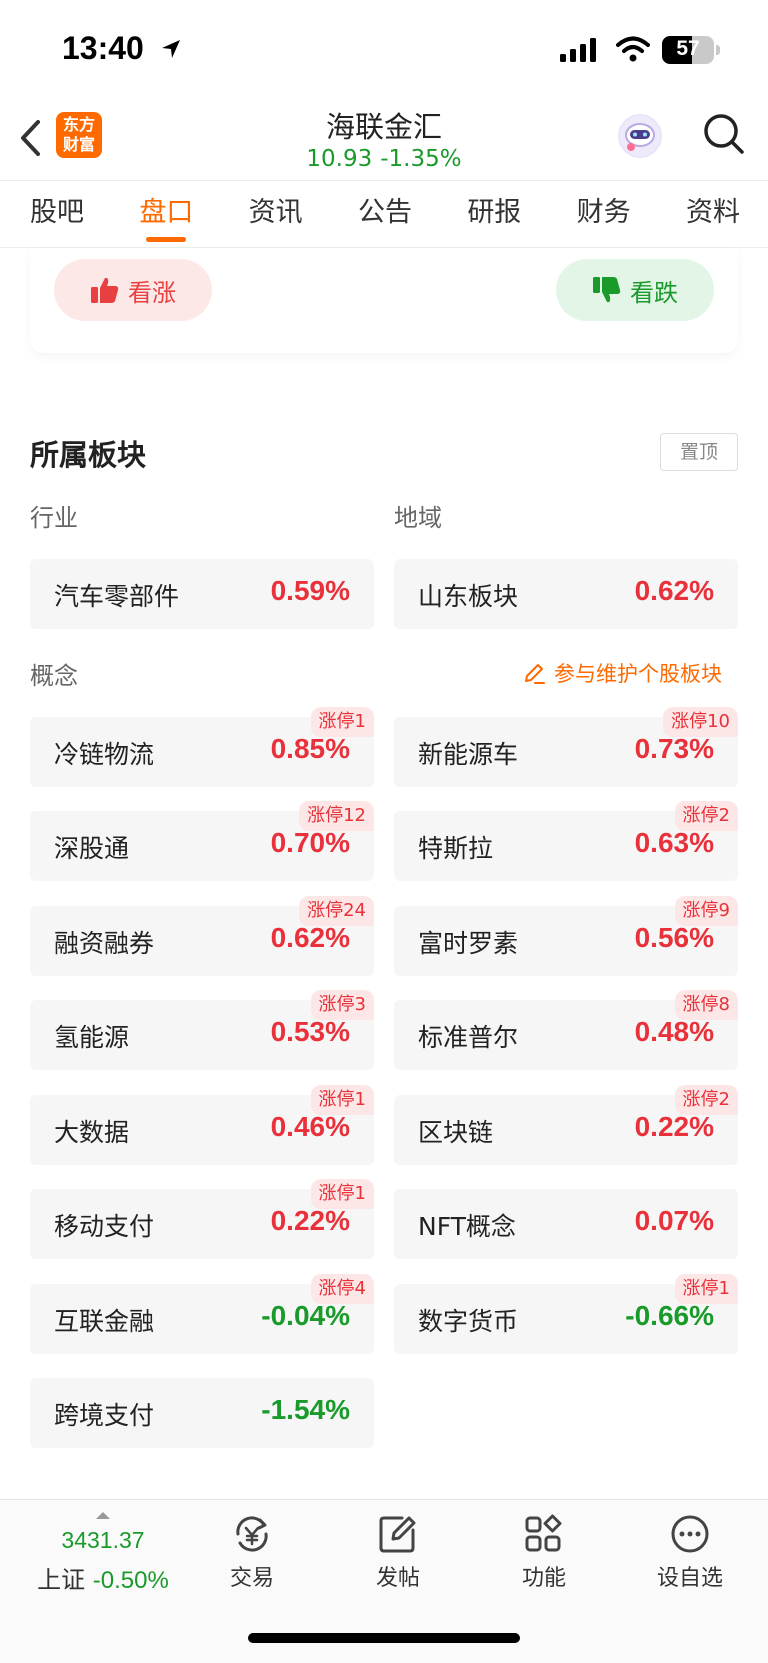 The height and width of the screenshot is (1663, 768). What do you see at coordinates (117, 596) in the screenshot?
I see `sector-name: 汽车零部件` at bounding box center [117, 596].